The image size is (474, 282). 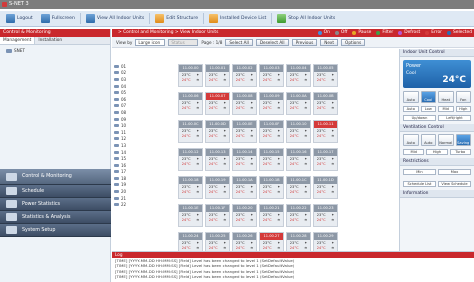 I want to click on indoor-unit-tile: 11.00.10 23°C ✦ 24°C ≋, so click(x=298, y=131).